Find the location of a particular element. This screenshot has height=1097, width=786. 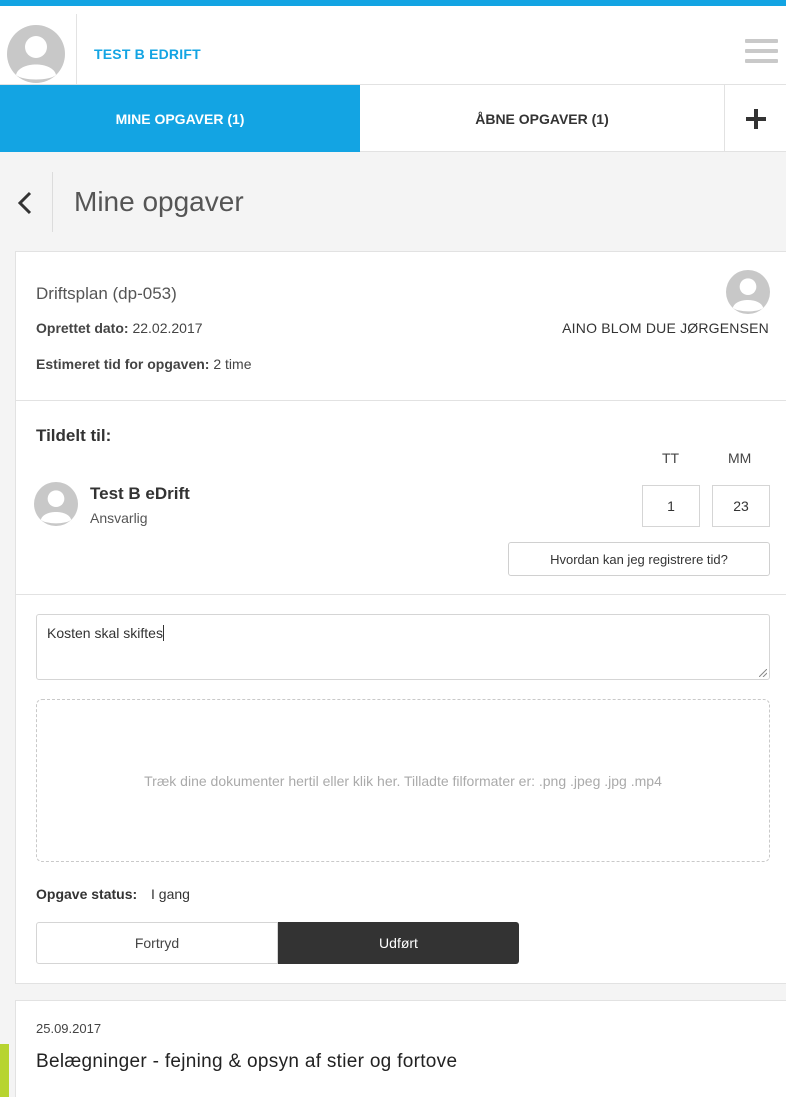

top-bar: TEST B EDRIFT is located at coordinates (393, 42).